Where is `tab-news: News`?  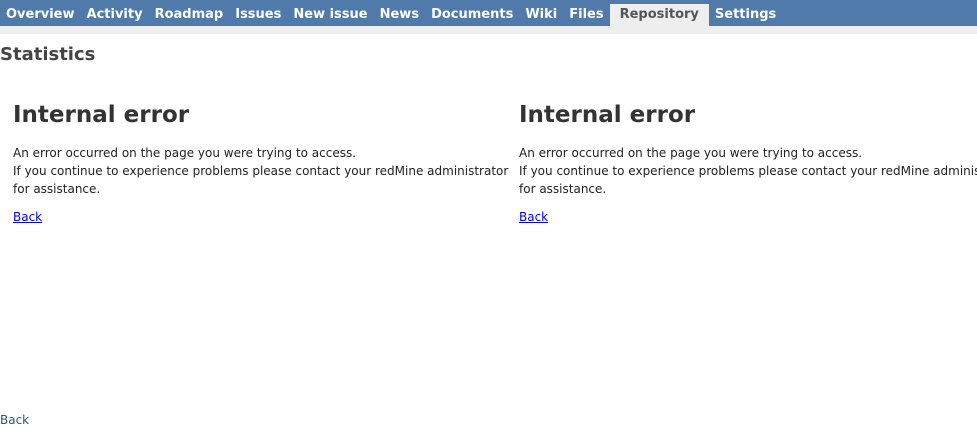 tab-news: News is located at coordinates (399, 15).